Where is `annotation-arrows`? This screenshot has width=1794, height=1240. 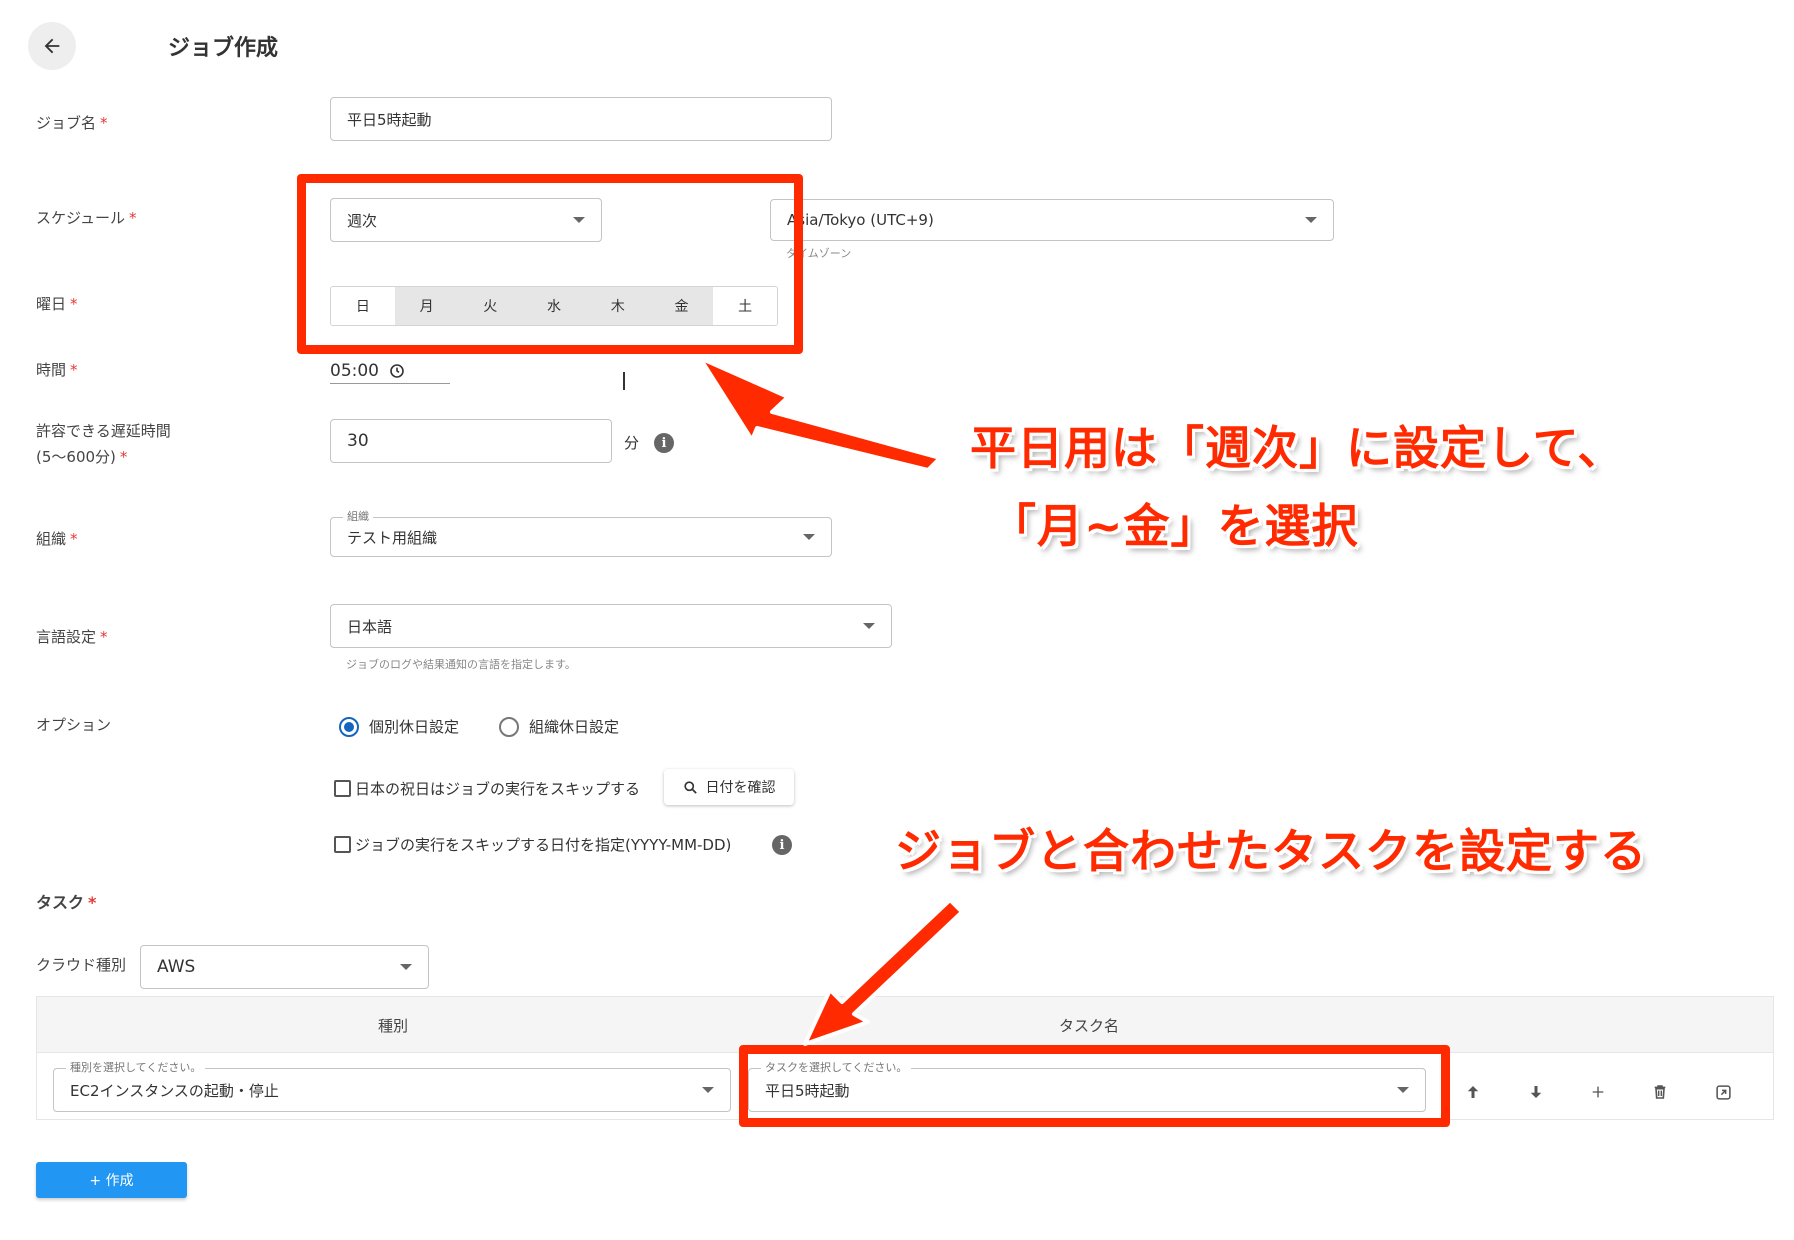 annotation-arrows is located at coordinates (831, 701).